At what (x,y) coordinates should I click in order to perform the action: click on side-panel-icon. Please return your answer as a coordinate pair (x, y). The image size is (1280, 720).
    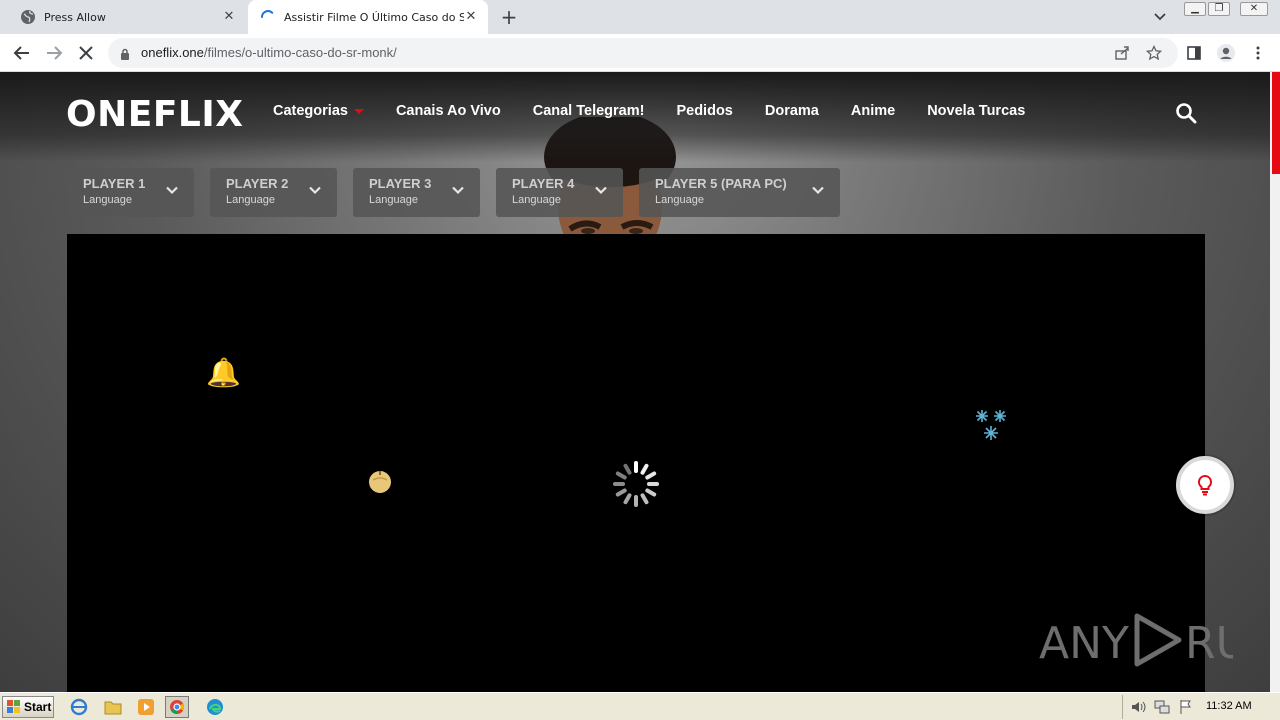
    Looking at the image, I should click on (1194, 53).